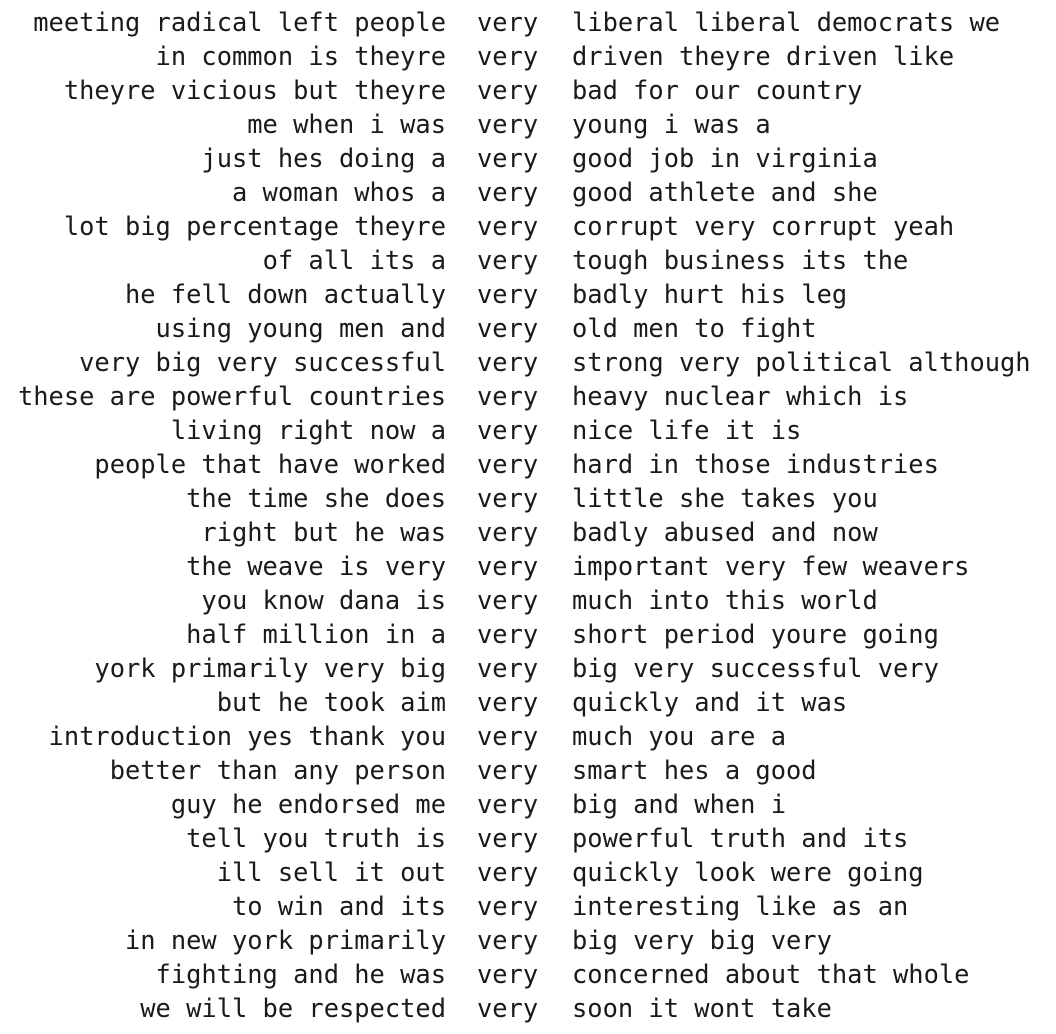 The image size is (1056, 1034). What do you see at coordinates (755, 464) in the screenshot?
I see `right-context: hard in those industries` at bounding box center [755, 464].